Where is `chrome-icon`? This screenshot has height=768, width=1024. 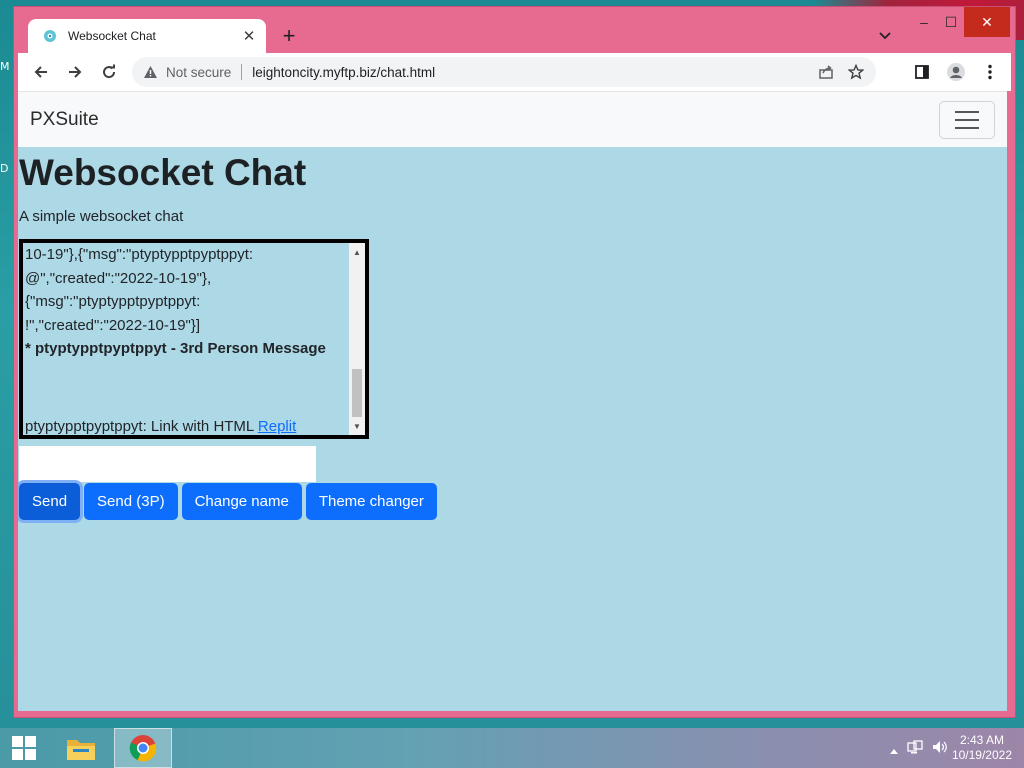
chrome-icon is located at coordinates (143, 748).